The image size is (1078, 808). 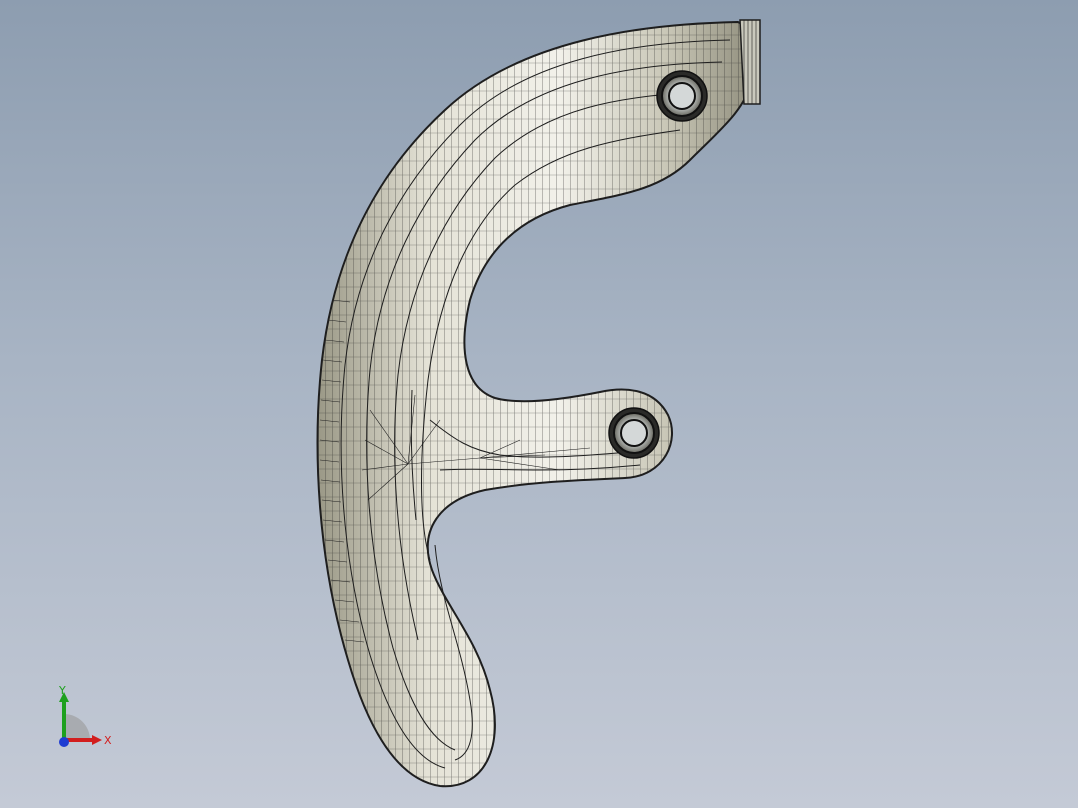 What do you see at coordinates (62, 690) in the screenshot?
I see `y-axis-label: Y` at bounding box center [62, 690].